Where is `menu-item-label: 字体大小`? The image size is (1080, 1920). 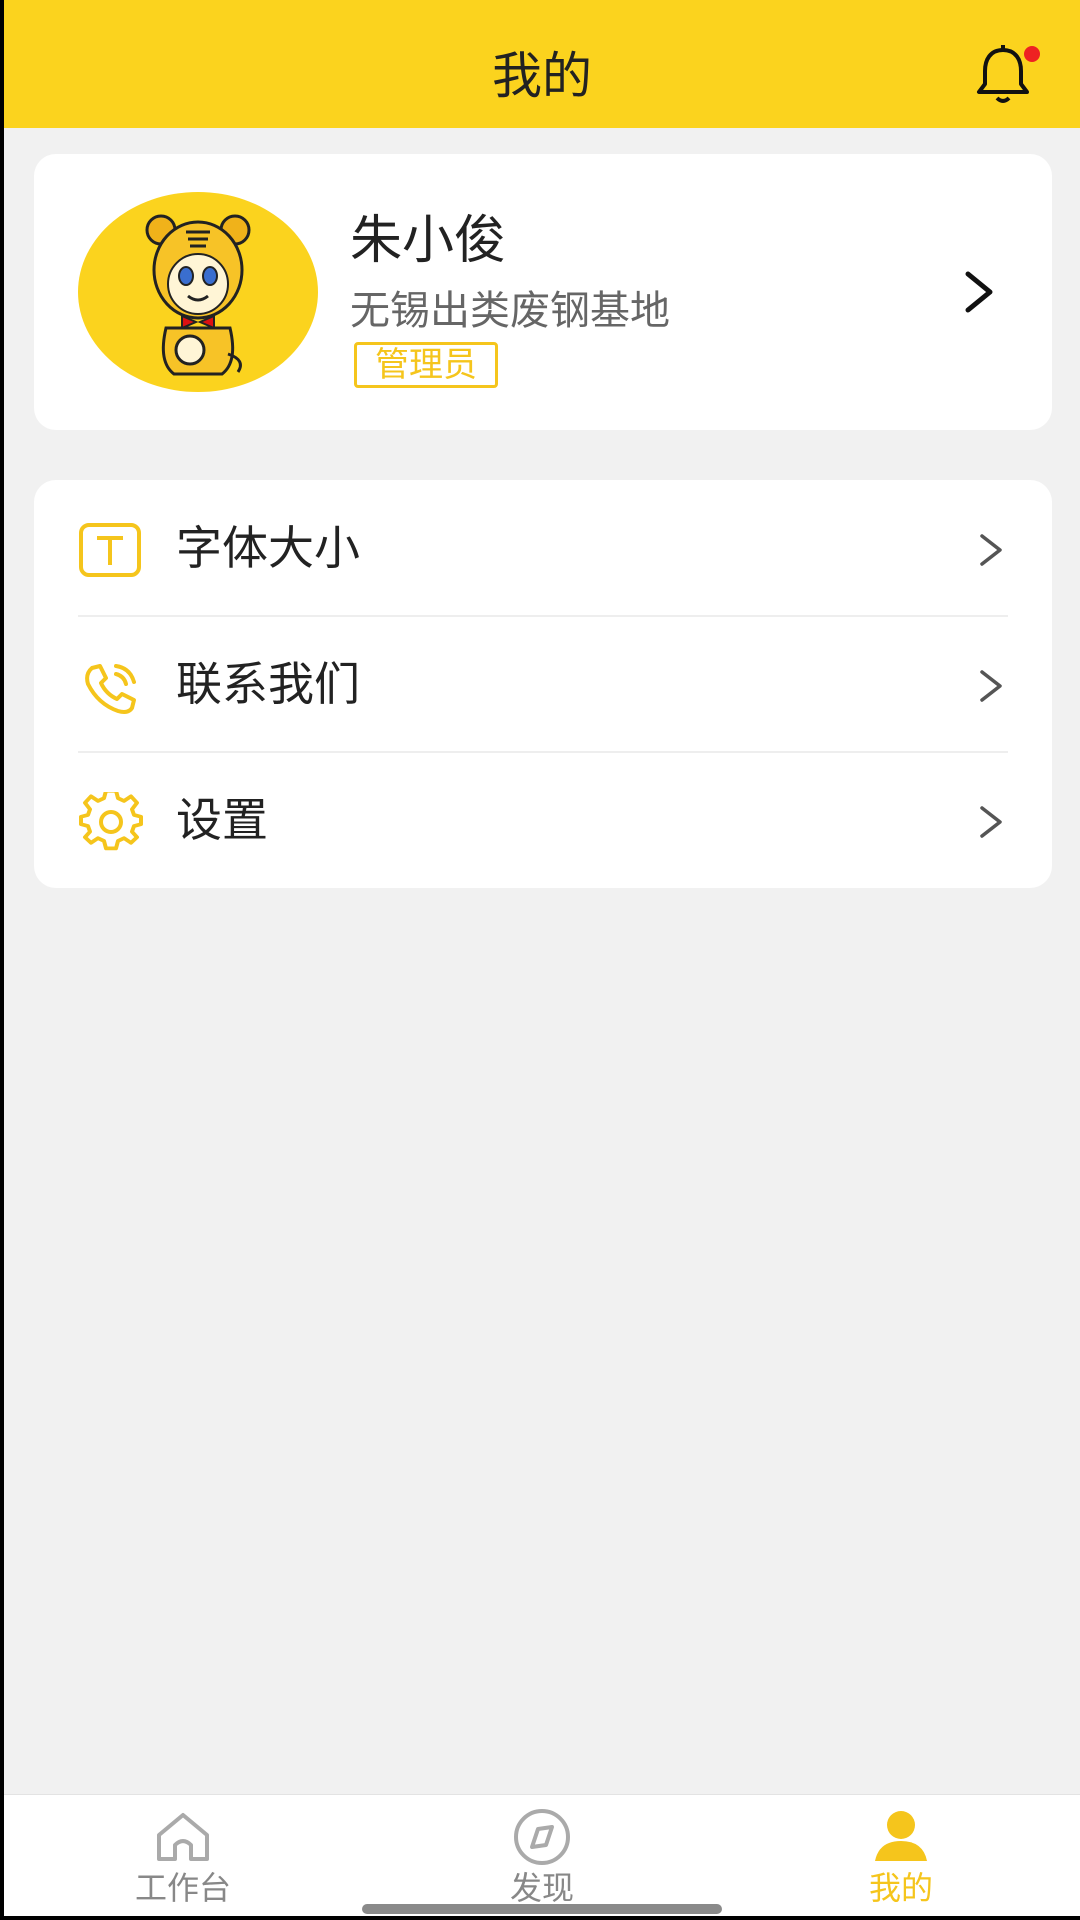
menu-item-label: 字体大小 is located at coordinates (268, 548).